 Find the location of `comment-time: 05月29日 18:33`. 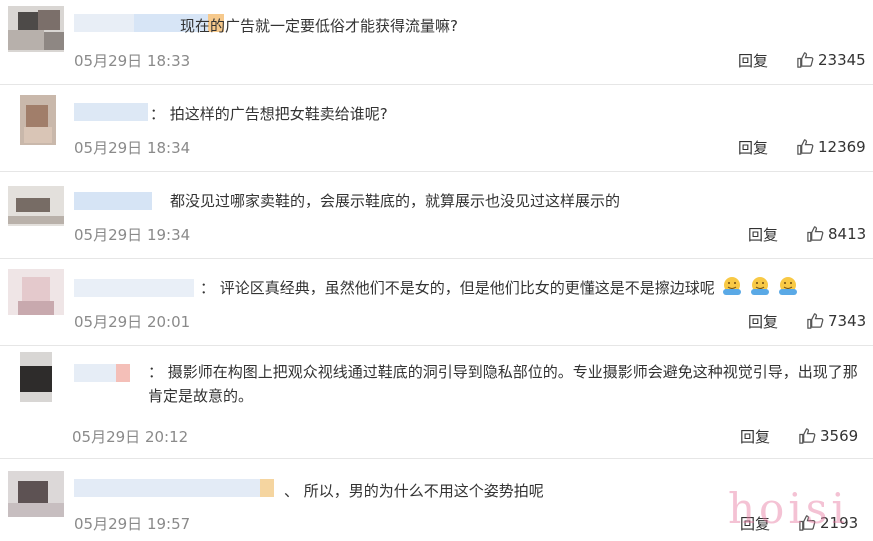

comment-time: 05月29日 18:33 is located at coordinates (132, 61).